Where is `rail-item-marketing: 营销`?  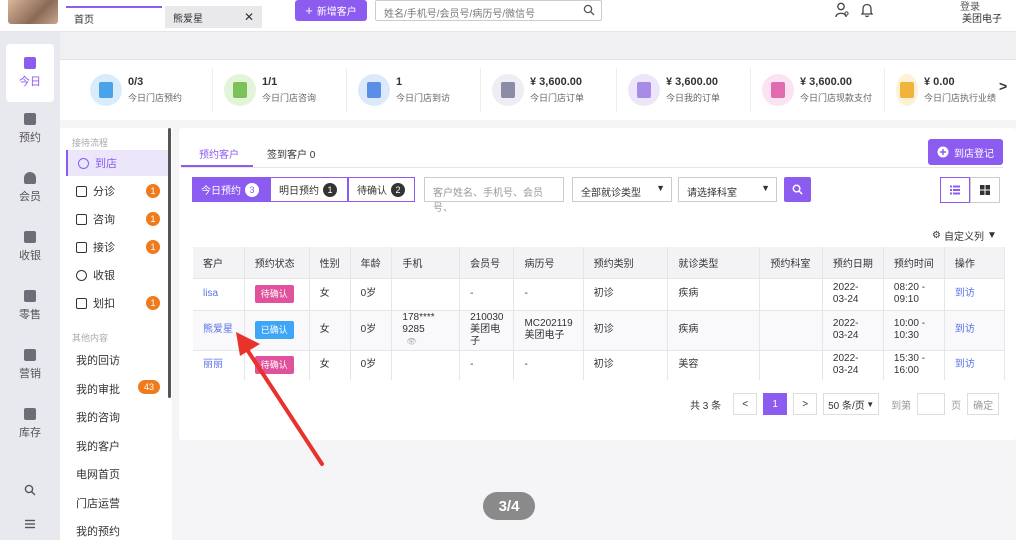
rail-item-marketing: 营销 is located at coordinates (30, 365).